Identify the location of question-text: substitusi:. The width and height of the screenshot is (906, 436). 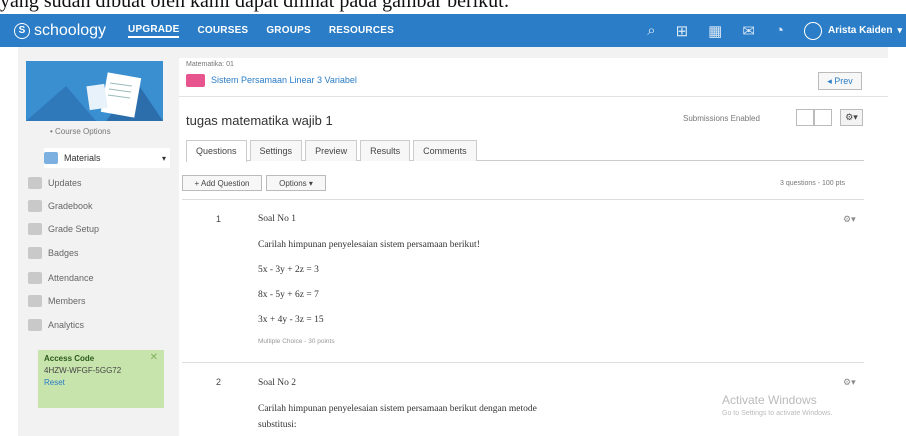
(277, 425).